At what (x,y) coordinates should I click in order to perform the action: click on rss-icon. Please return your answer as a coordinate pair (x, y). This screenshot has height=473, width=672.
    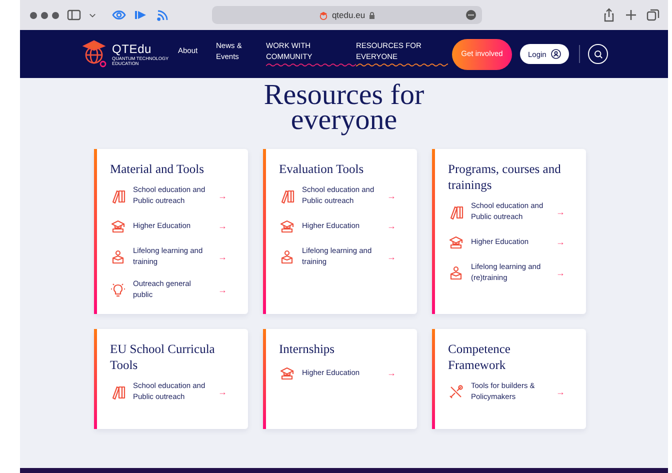
    Looking at the image, I should click on (163, 15).